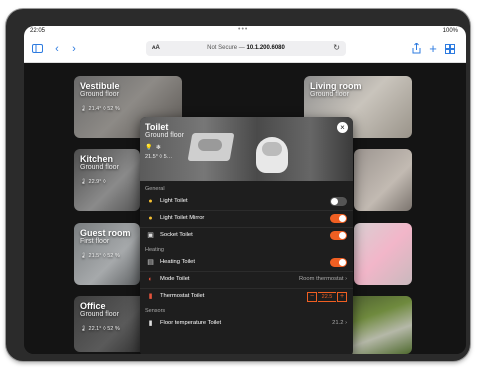 The width and height of the screenshot is (480, 370). I want to click on url-text: 10.1.200.6080, so click(265, 48).